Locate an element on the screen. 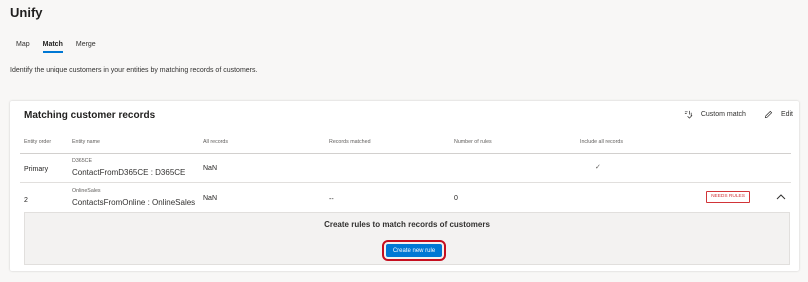 This screenshot has width=808, height=282. tab-match: Match is located at coordinates (53, 47).